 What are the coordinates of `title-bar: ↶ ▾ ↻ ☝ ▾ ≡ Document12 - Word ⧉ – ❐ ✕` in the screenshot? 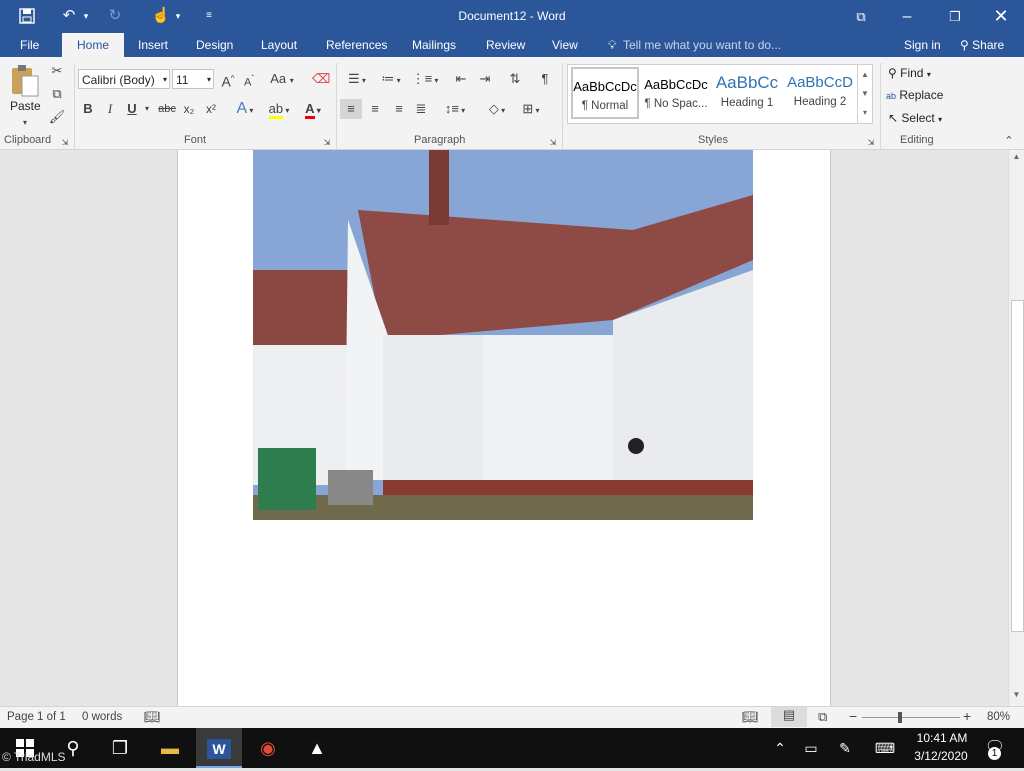 It's located at (512, 16).